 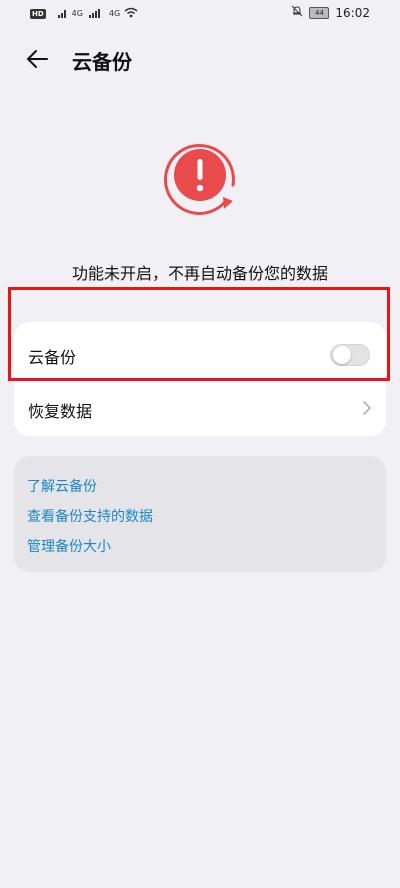 I want to click on clock: 16:02, so click(x=352, y=12).